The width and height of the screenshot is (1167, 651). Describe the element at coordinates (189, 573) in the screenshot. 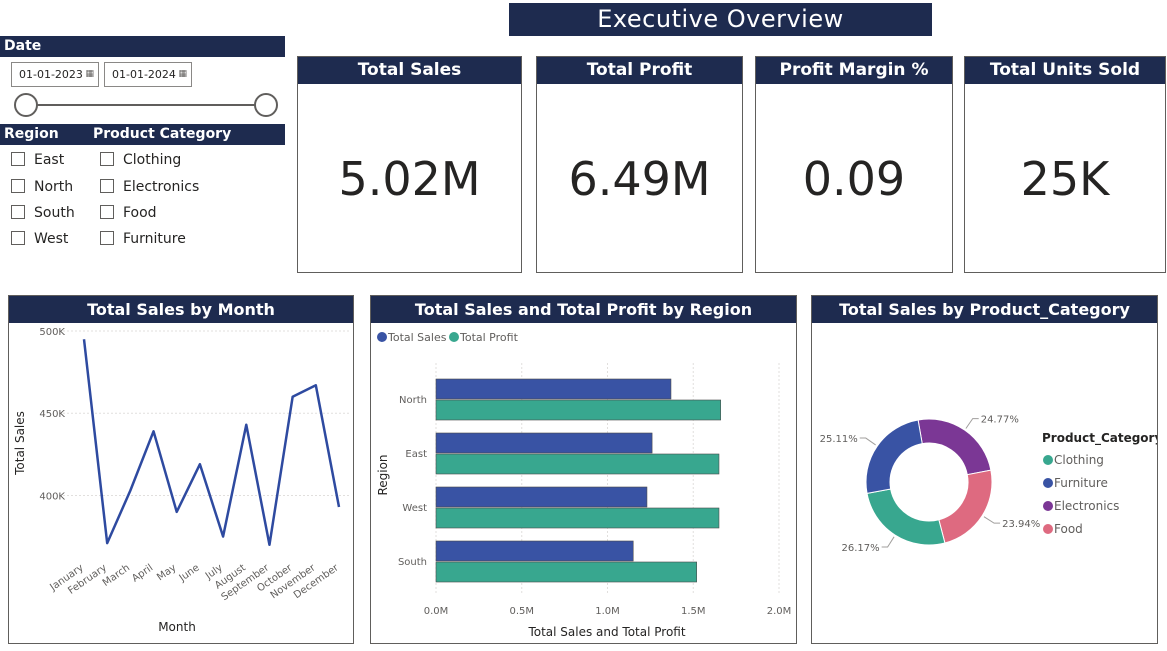

I see `x-tick-label: June` at that location.